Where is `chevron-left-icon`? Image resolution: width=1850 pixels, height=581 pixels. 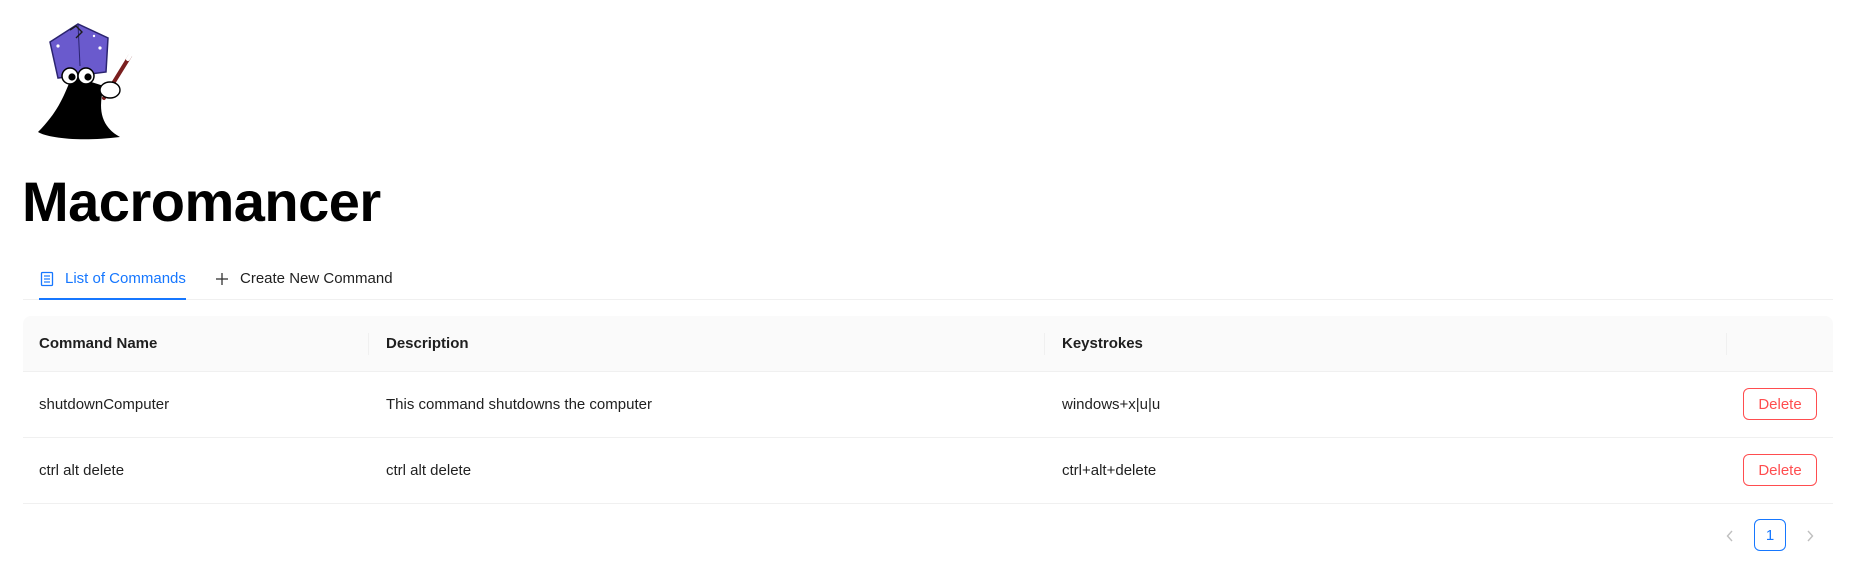
chevron-left-icon is located at coordinates (1730, 536).